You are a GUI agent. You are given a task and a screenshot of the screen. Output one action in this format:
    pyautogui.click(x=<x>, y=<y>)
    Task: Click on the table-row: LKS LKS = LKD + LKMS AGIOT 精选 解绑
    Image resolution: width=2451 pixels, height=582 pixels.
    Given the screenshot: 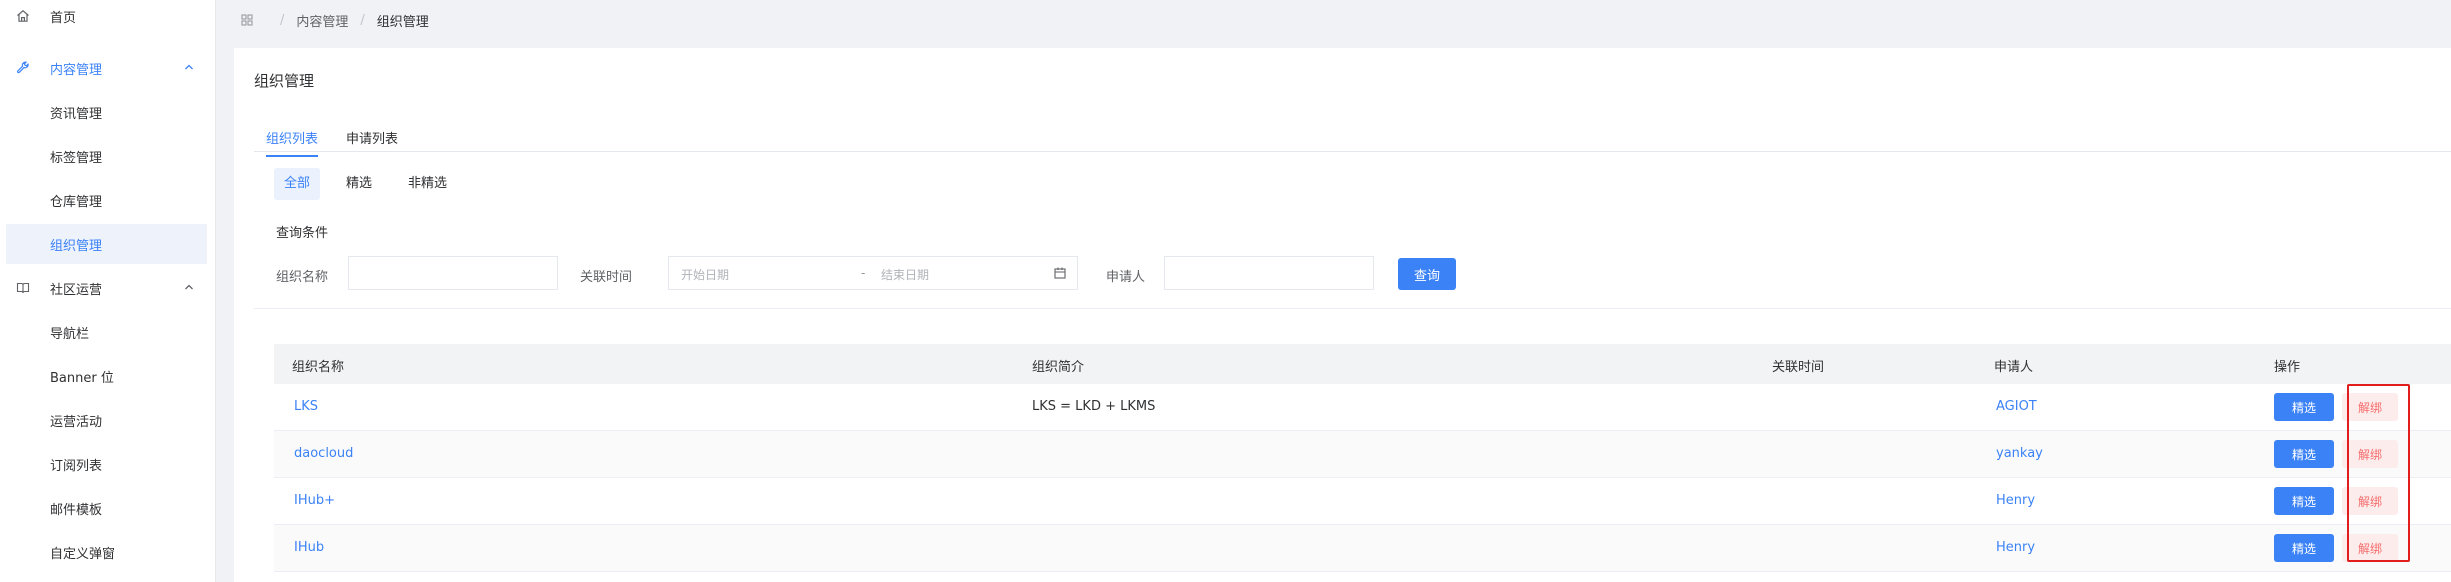 What is the action you would take?
    pyautogui.click(x=1362, y=407)
    